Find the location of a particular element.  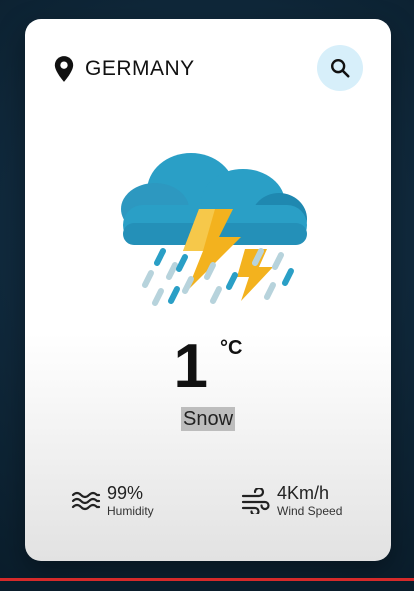

bottom-strip is located at coordinates (207, 586).